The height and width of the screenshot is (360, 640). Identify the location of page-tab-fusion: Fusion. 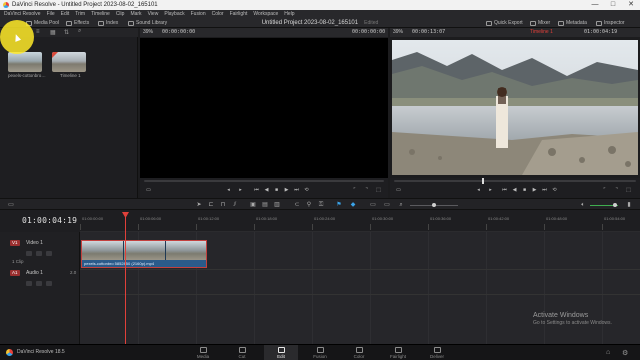
(320, 352).